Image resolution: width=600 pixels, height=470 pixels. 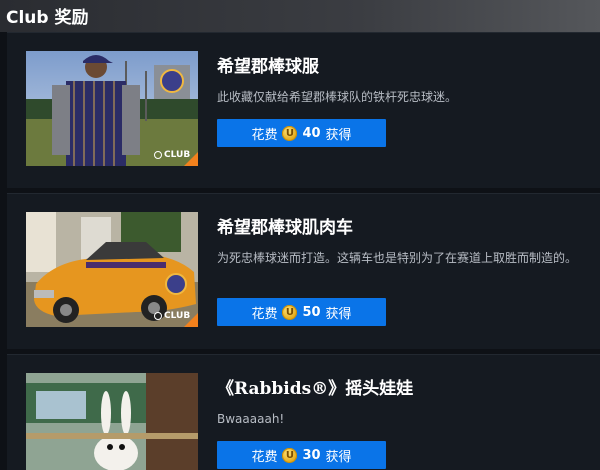 What do you see at coordinates (337, 97) in the screenshot?
I see `reward-description: 此收藏仅献给希望郡棒球队的铁杆死忠球迷。` at bounding box center [337, 97].